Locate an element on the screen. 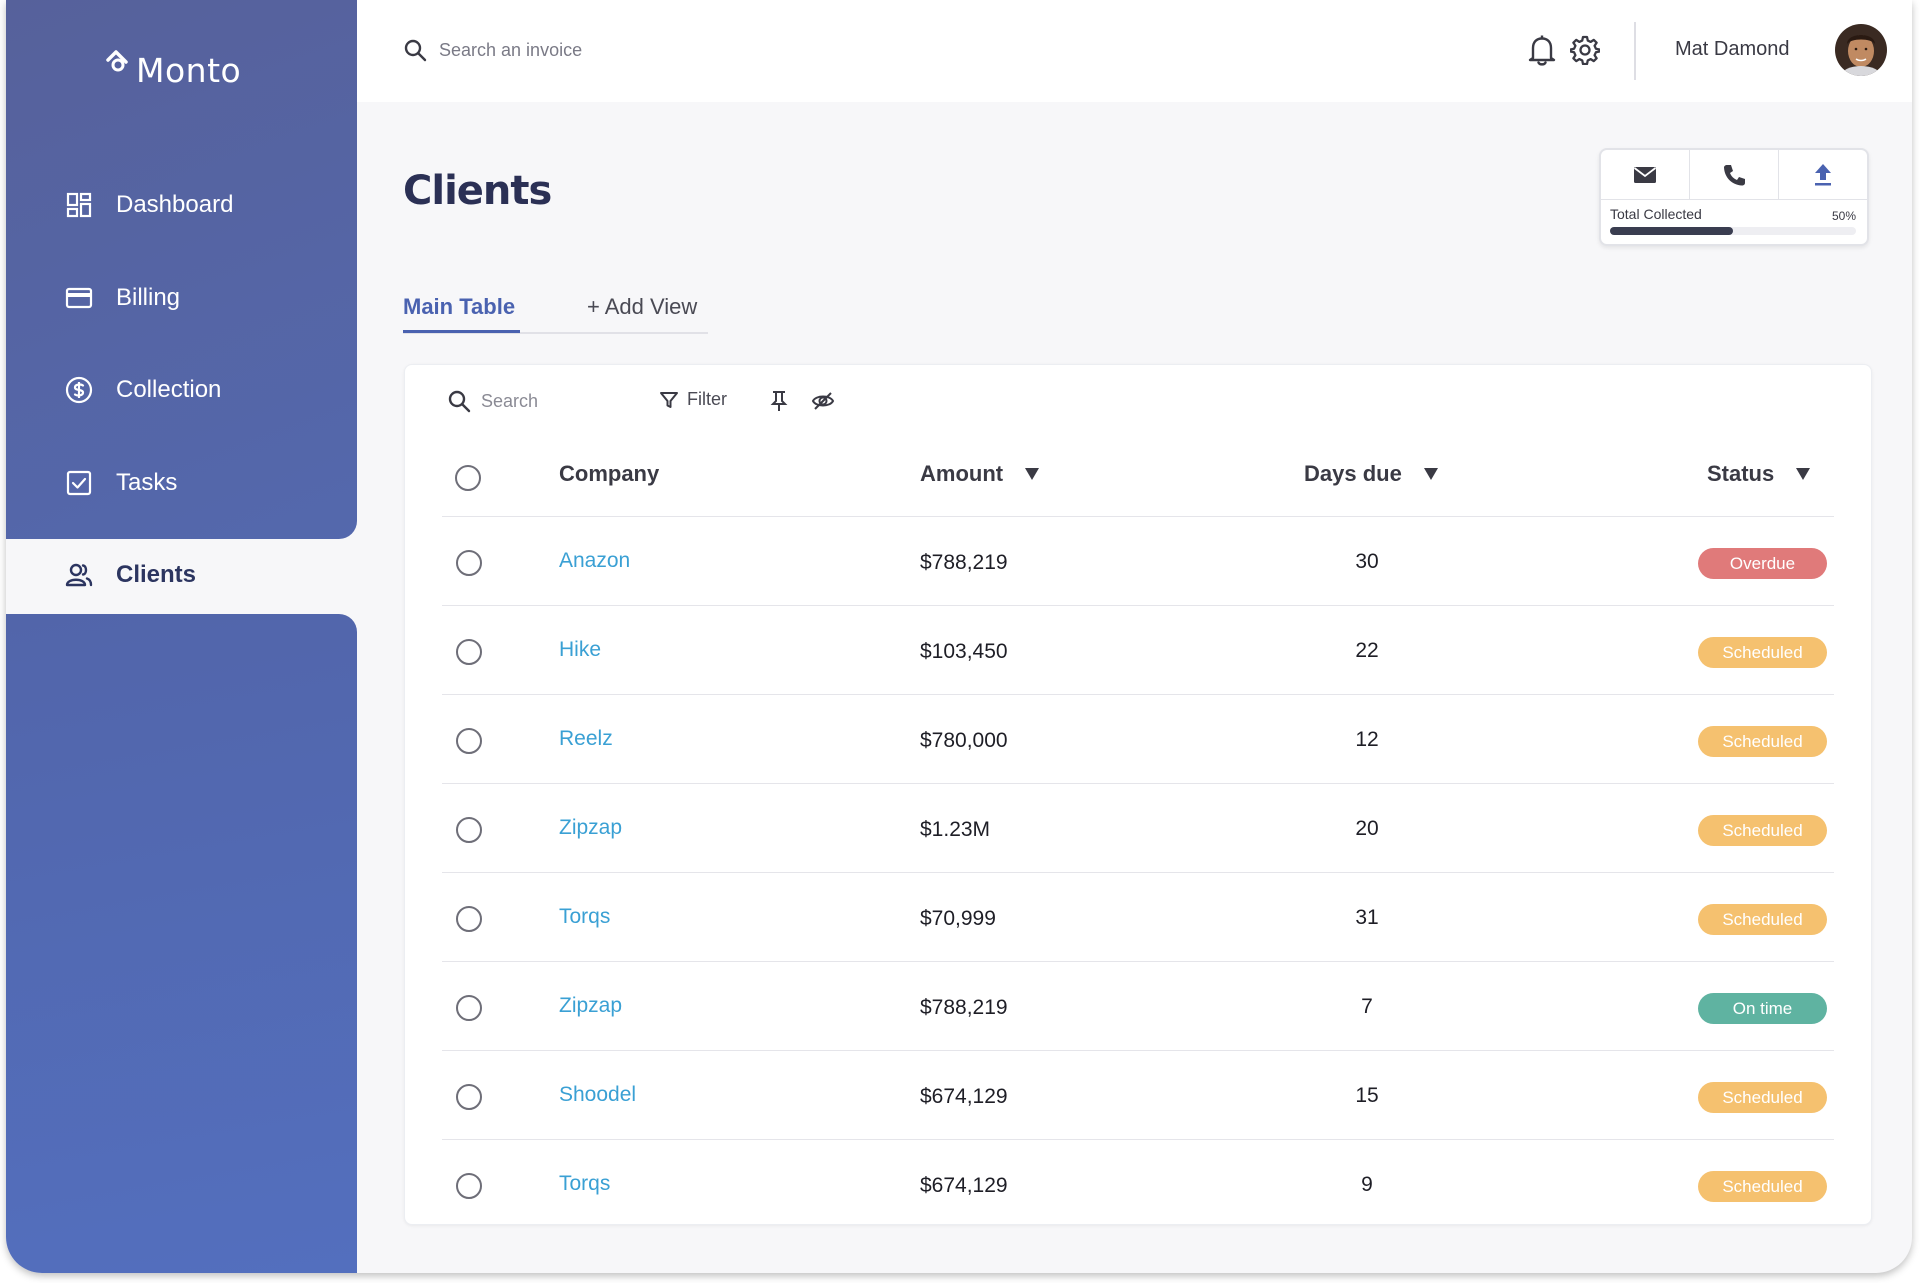  column-header-status: Status is located at coordinates (1759, 474).